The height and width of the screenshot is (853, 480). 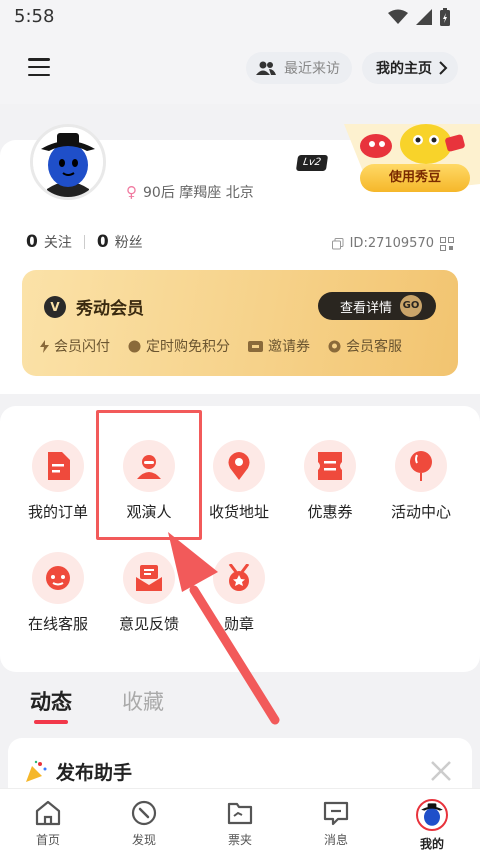 What do you see at coordinates (51, 722) in the screenshot?
I see `tab-underline` at bounding box center [51, 722].